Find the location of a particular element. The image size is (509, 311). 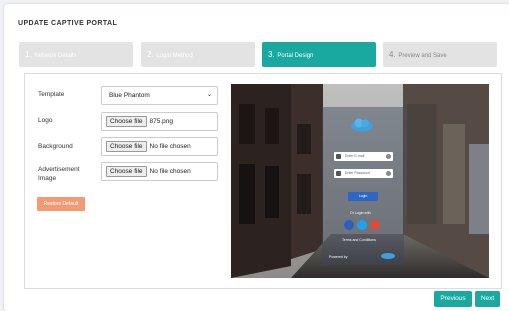

login-label: Login is located at coordinates (363, 196).